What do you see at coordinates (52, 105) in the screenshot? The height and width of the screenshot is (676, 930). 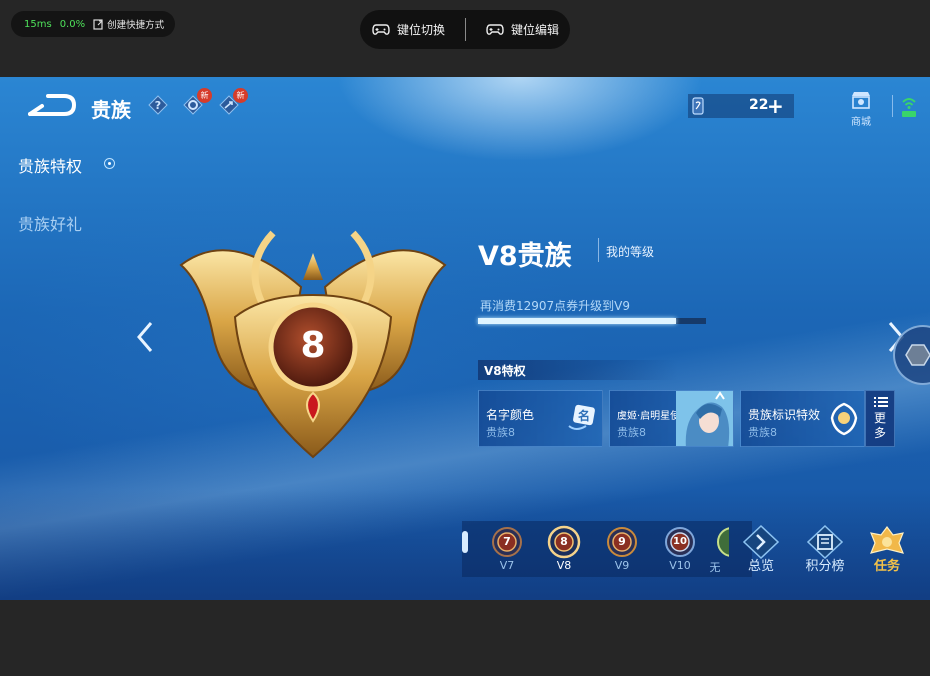 I see `back-arrow-icon` at bounding box center [52, 105].